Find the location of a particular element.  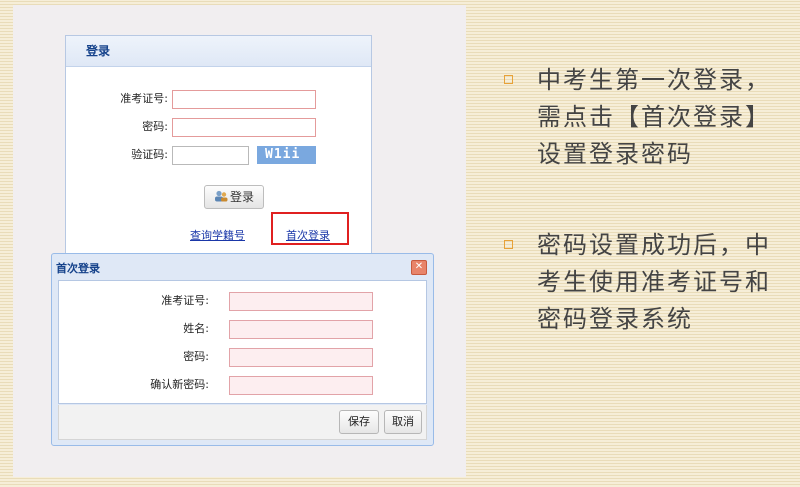

user-group-icon is located at coordinates (221, 194).